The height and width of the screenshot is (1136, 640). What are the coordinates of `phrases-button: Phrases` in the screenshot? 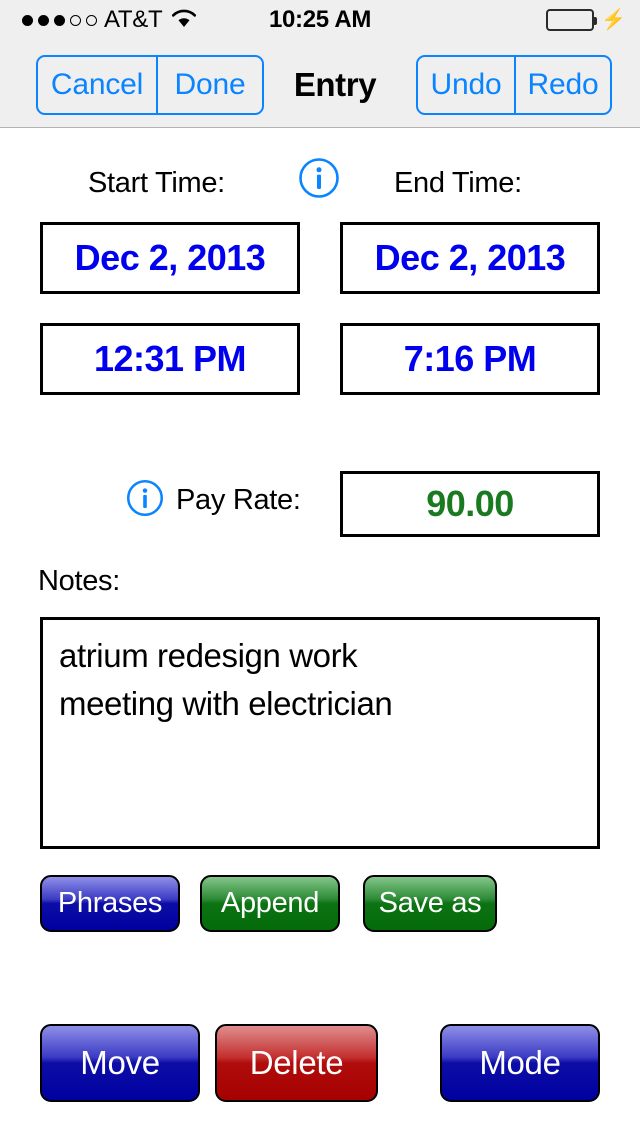 It's located at (110, 903).